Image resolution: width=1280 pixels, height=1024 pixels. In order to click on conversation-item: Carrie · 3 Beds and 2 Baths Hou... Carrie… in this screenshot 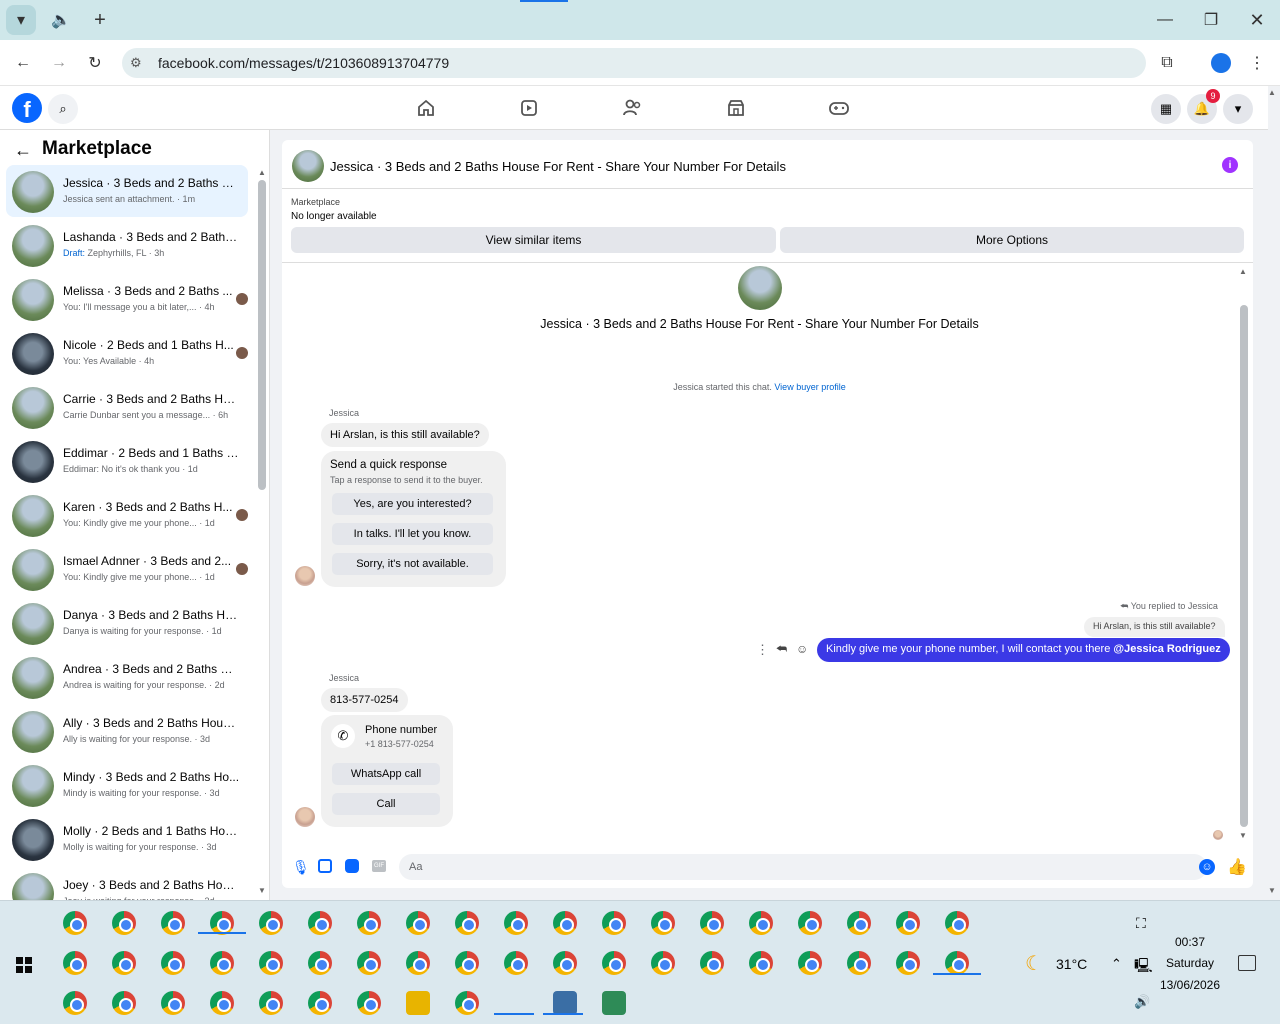, I will do `click(127, 407)`.